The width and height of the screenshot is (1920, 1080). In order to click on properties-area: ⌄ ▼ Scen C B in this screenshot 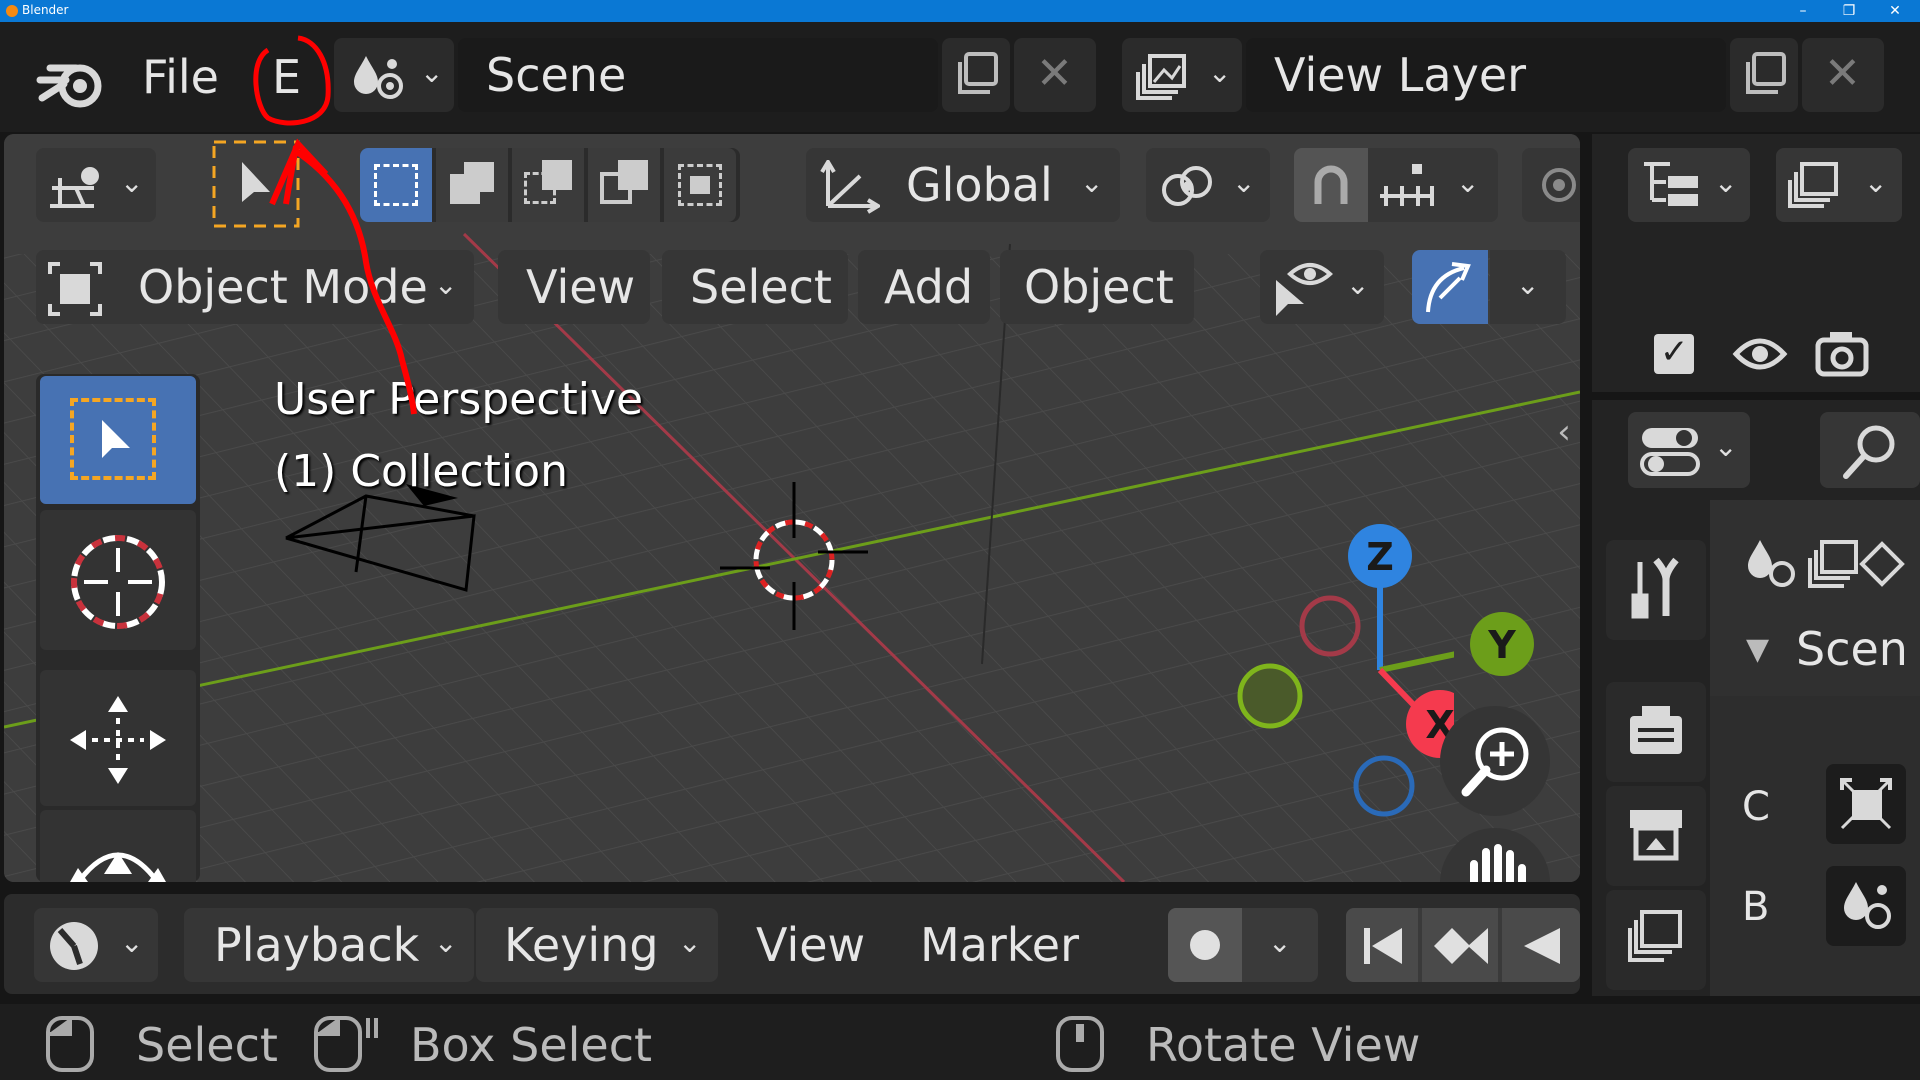, I will do `click(1756, 698)`.